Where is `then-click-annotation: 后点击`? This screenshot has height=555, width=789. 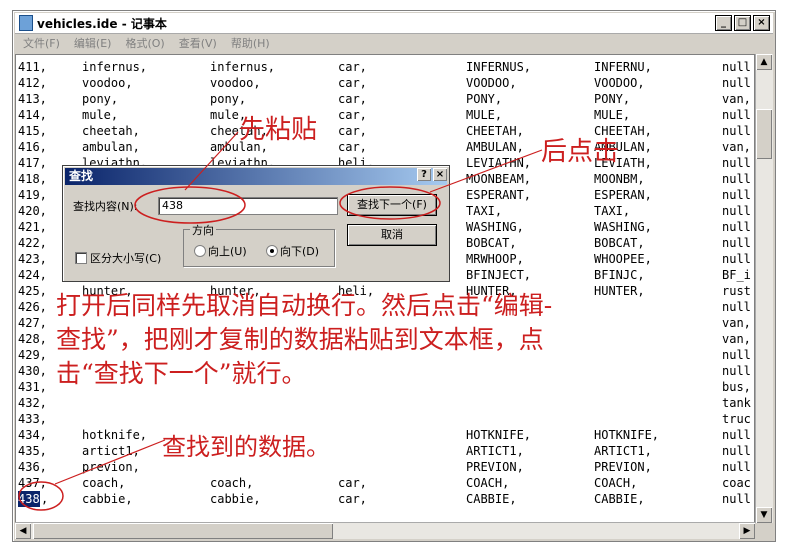 then-click-annotation: 后点击 is located at coordinates (580, 152).